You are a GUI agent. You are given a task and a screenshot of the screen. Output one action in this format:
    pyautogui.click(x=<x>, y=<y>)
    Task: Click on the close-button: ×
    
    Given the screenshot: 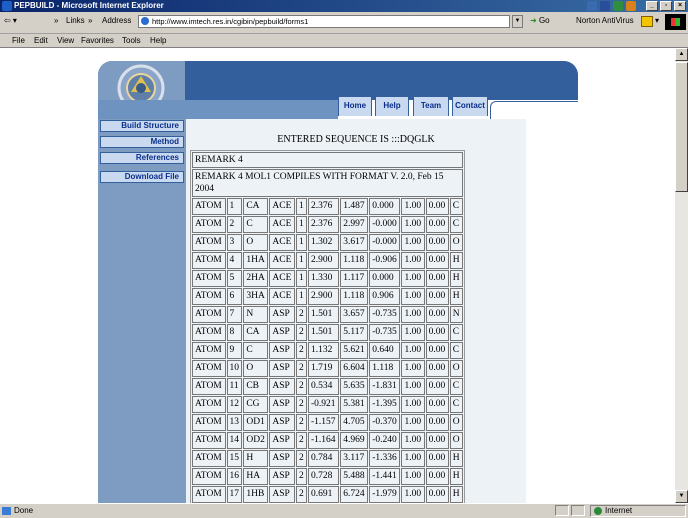 What is the action you would take?
    pyautogui.click(x=680, y=6)
    